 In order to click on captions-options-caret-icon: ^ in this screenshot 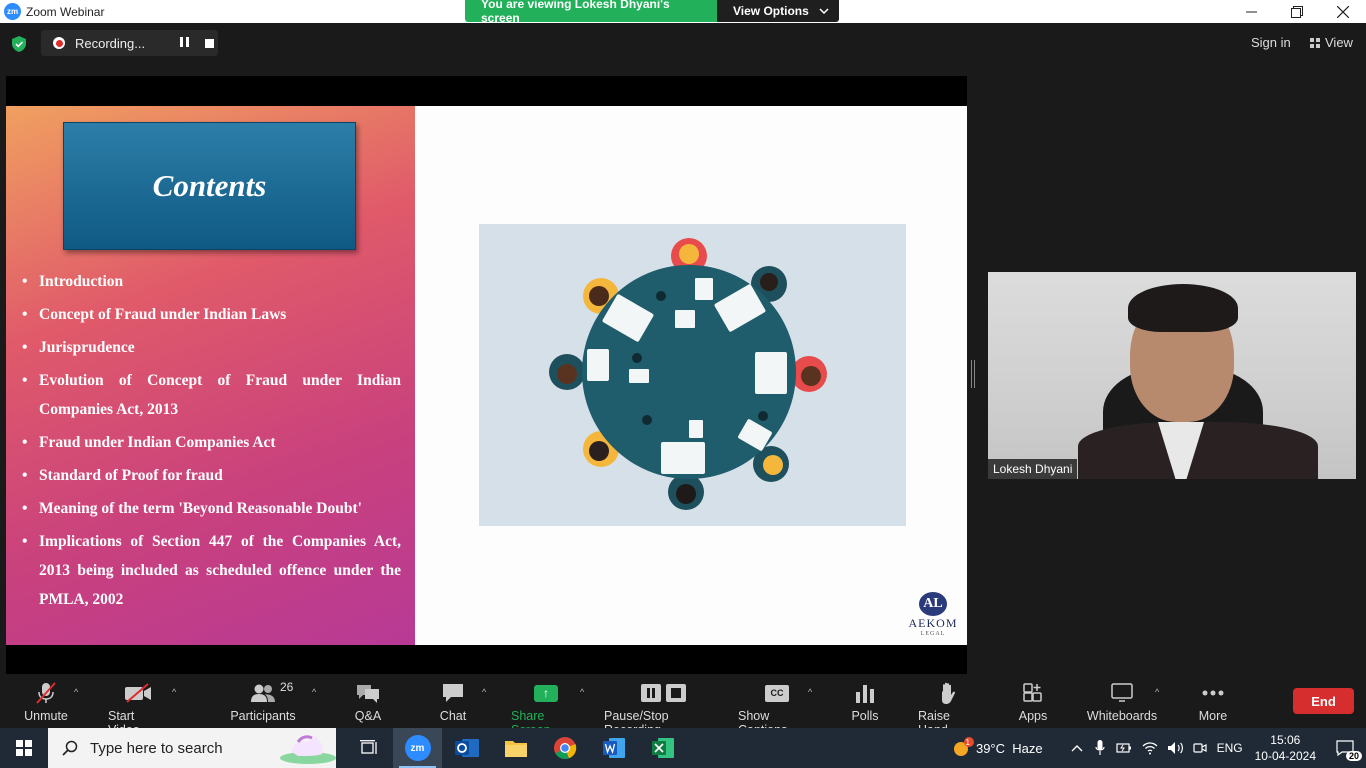, I will do `click(810, 692)`.